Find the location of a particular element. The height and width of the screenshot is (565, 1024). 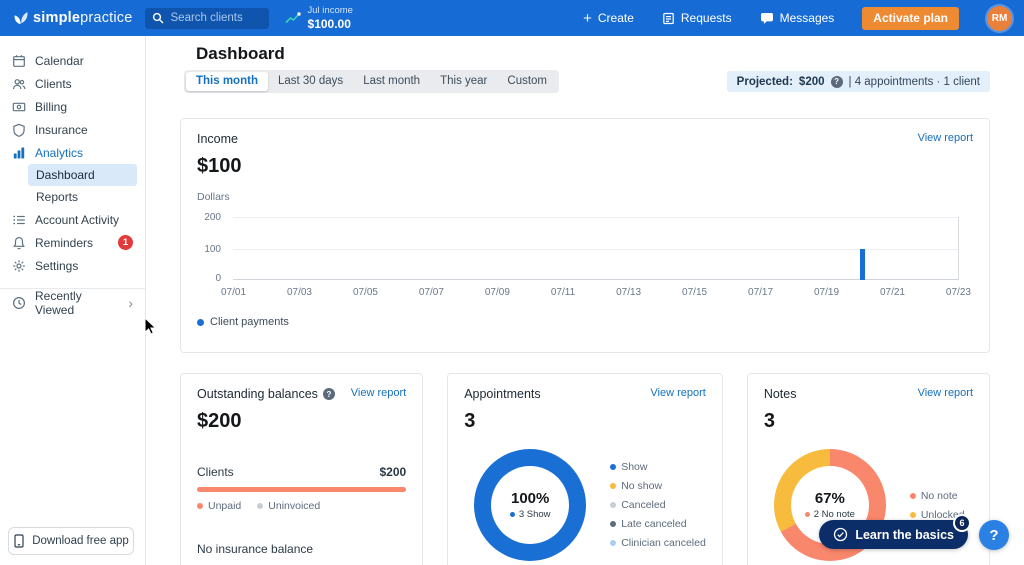

legend-label: Canceled is located at coordinates (643, 505).